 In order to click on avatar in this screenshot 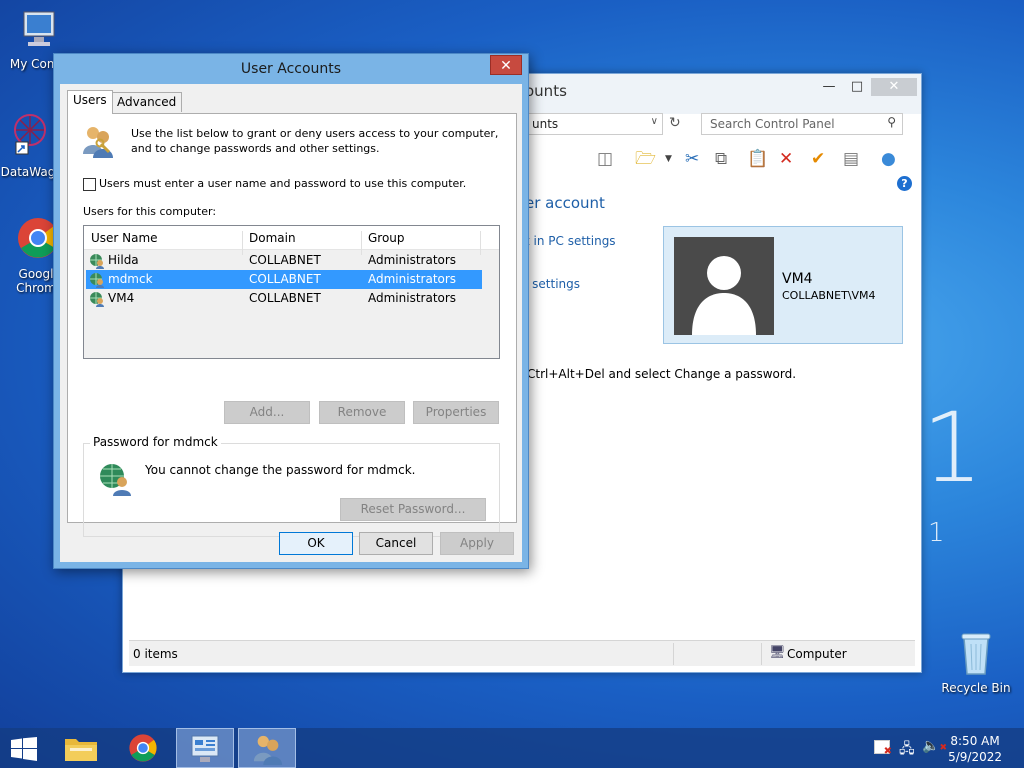, I will do `click(724, 286)`.